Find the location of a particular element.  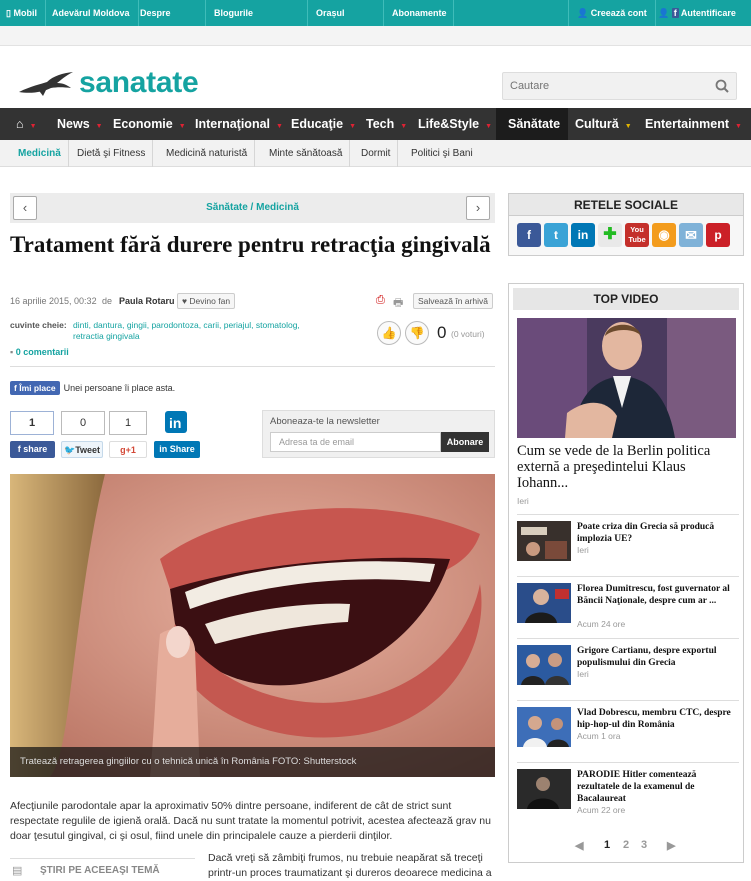

despre-menu: Despre noi▼ is located at coordinates (169, 22).